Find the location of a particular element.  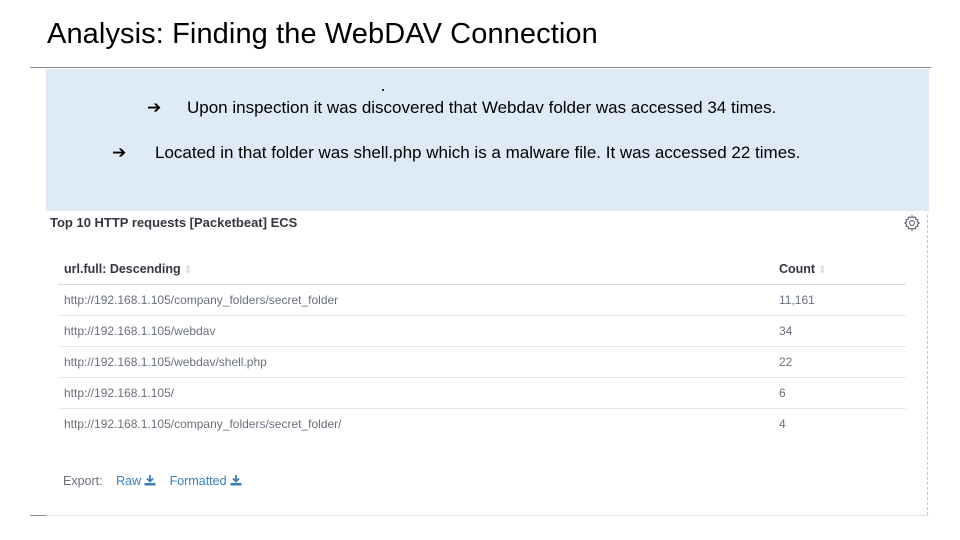

column-header-count-label: Count is located at coordinates (797, 269).